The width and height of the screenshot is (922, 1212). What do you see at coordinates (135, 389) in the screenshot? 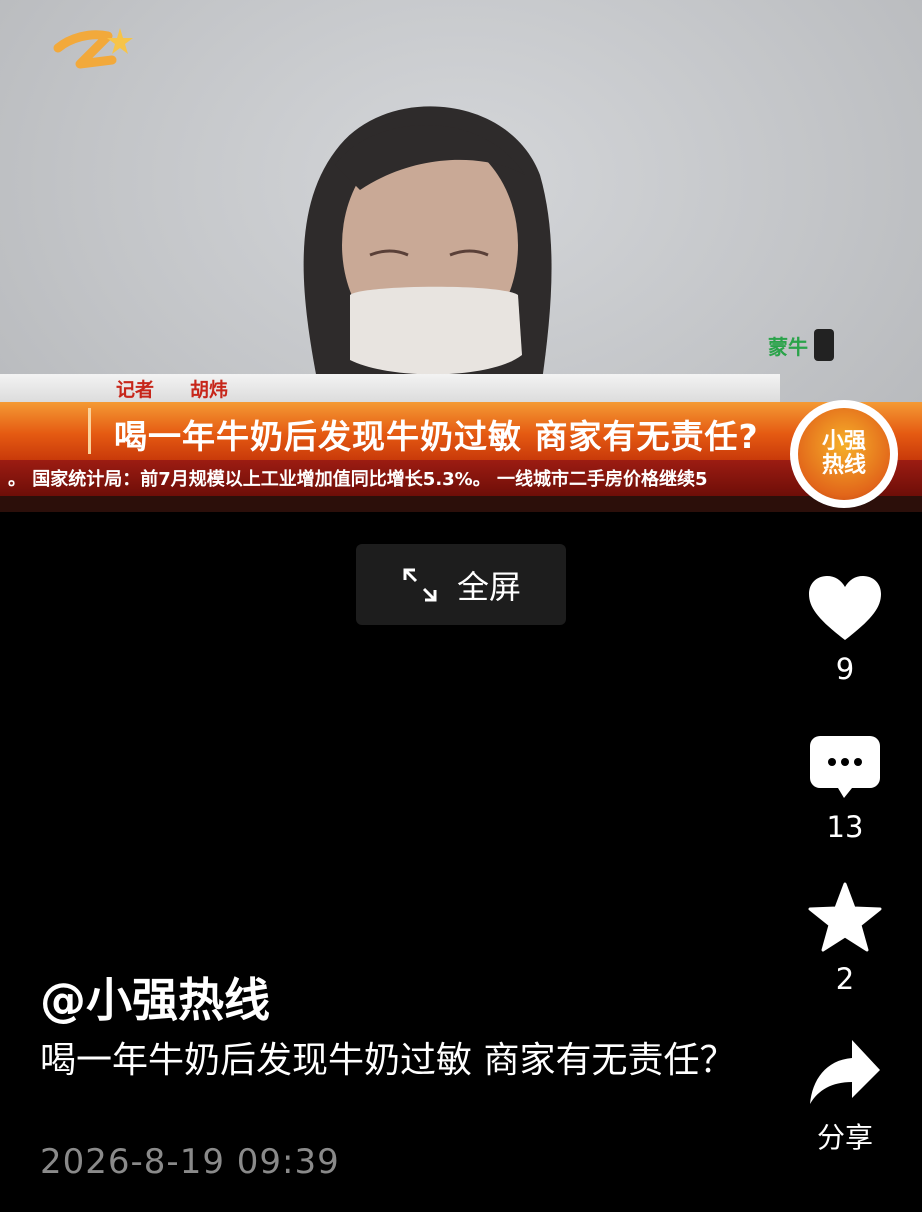
I see `reporter-label: 记者` at bounding box center [135, 389].